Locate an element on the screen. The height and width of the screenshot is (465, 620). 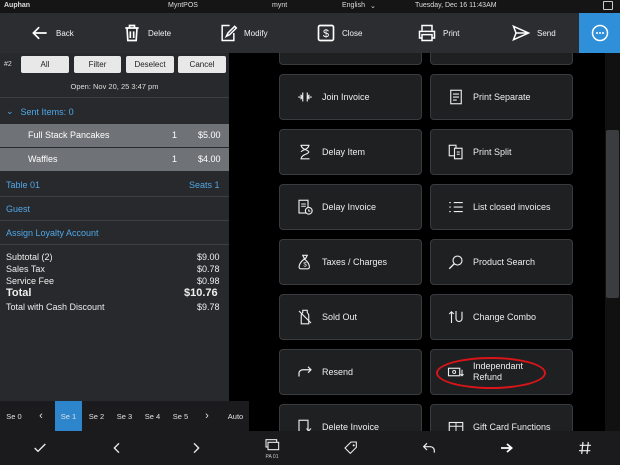
list-item: Full Stack Pancakes 1 $5.00 is located at coordinates (114, 135).